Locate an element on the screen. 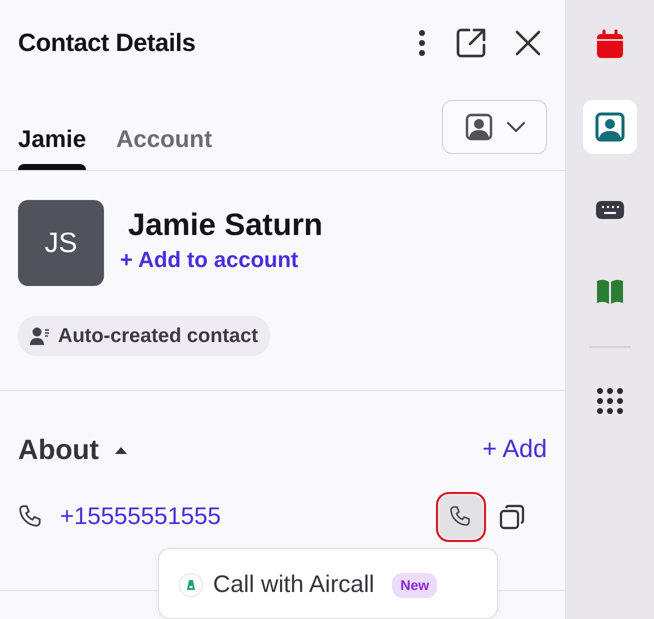  new-badge: New is located at coordinates (415, 585).